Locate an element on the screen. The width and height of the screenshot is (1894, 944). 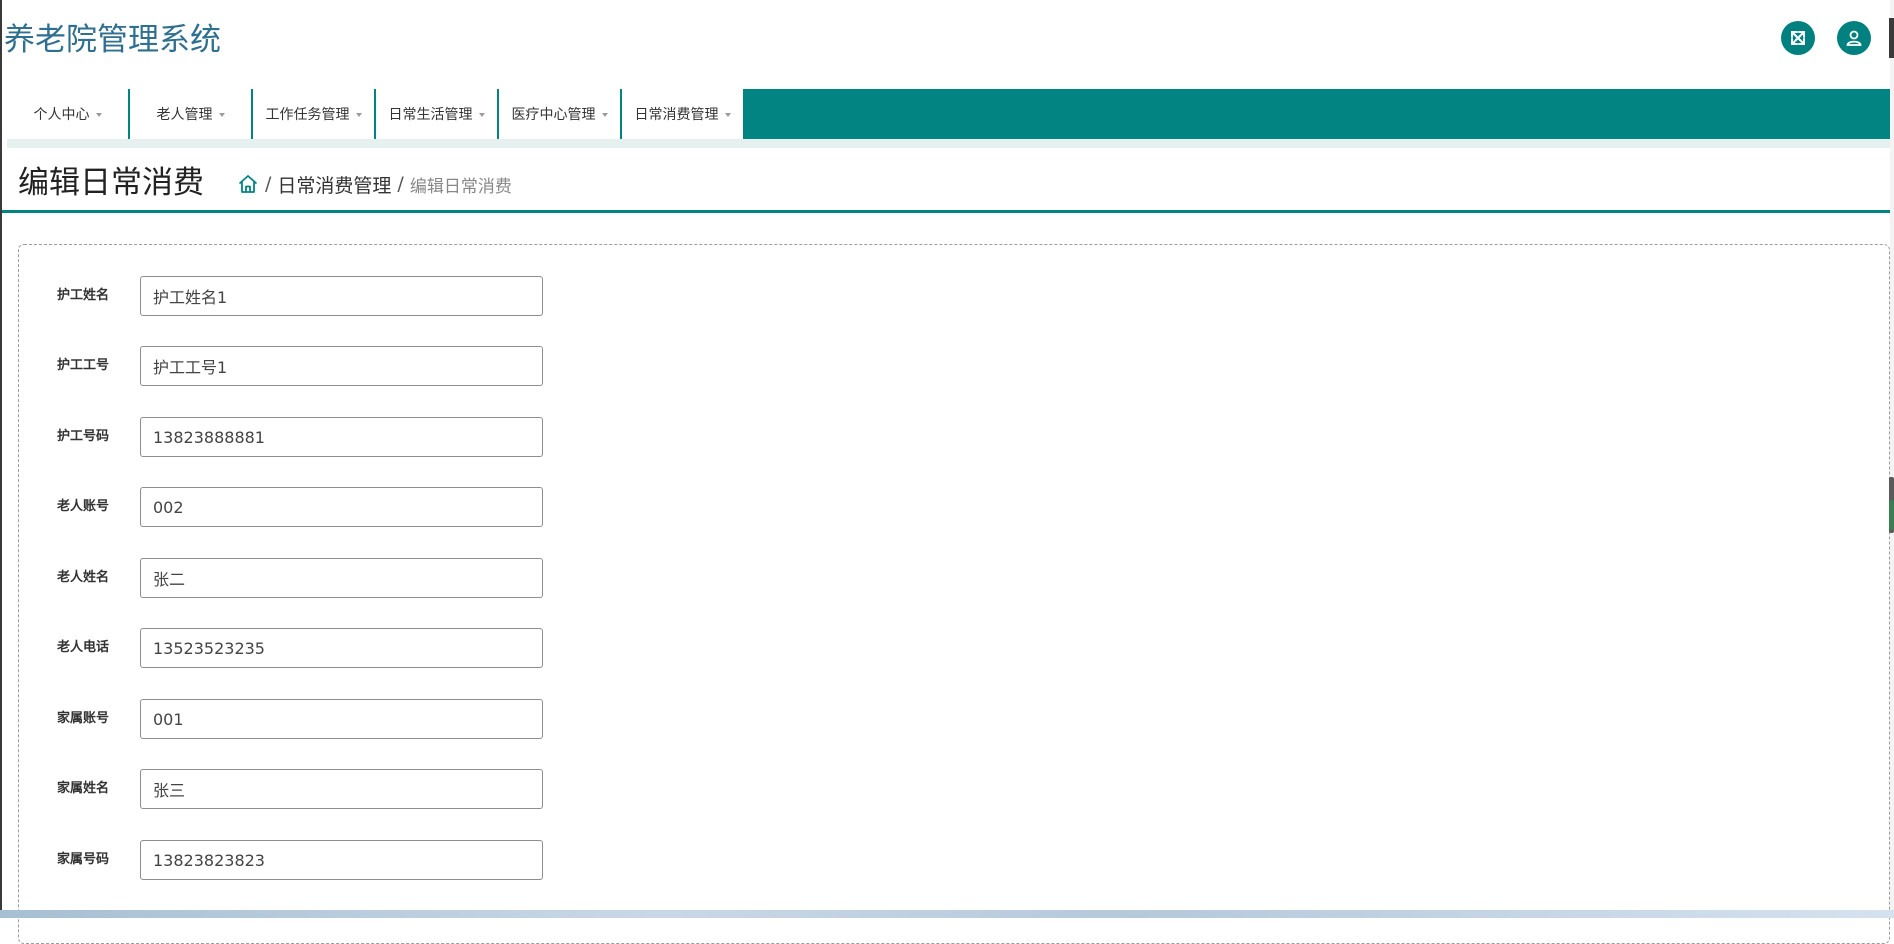
home-icon is located at coordinates (248, 184).